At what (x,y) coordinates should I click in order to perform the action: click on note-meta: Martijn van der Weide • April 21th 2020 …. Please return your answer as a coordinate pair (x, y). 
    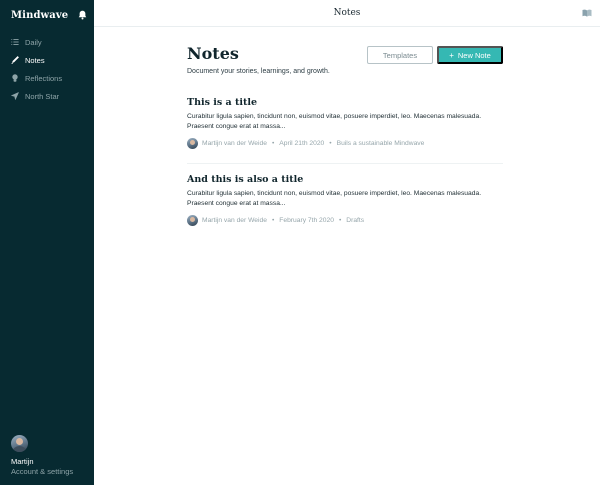
    Looking at the image, I should click on (345, 143).